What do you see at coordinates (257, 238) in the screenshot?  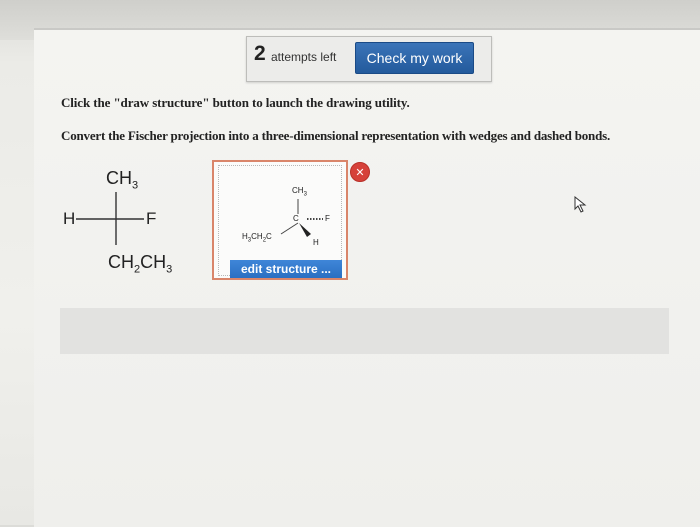 I see `structure-left-label: H3CH2C` at bounding box center [257, 238].